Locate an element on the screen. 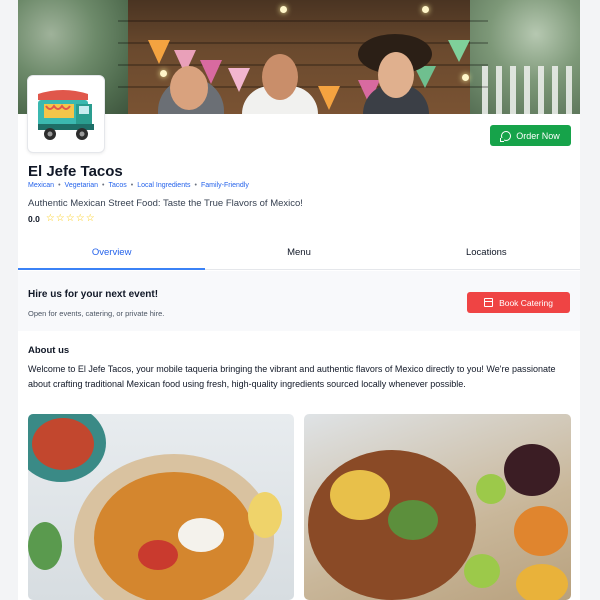 The image size is (600, 600). rating: 0.0 ☆ ☆ ☆ ☆ ☆ is located at coordinates (61, 219).